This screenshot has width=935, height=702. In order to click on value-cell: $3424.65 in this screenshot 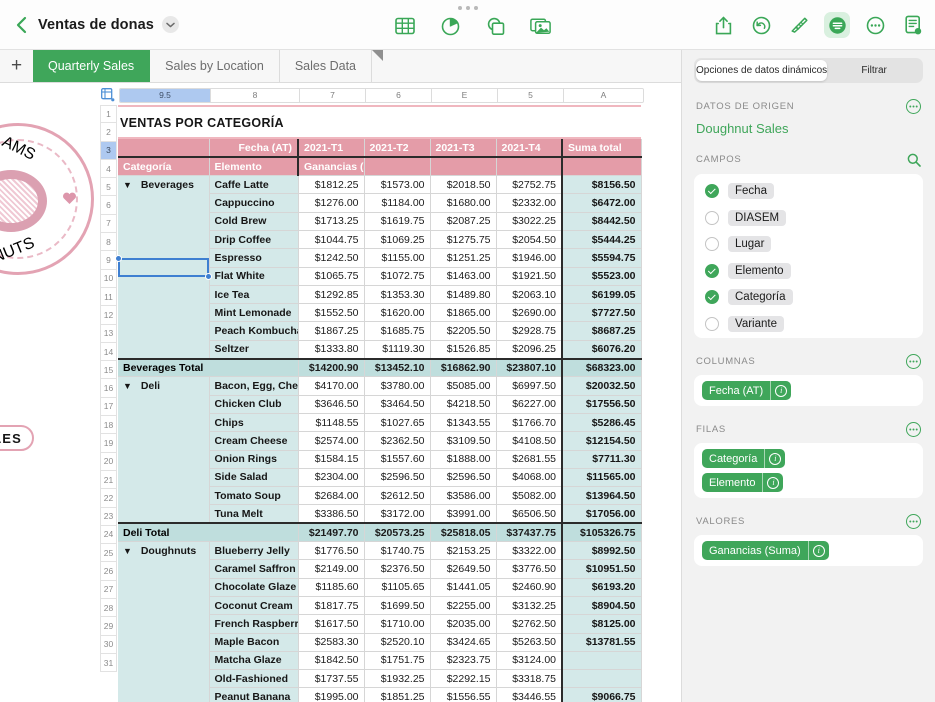, I will do `click(463, 642)`.